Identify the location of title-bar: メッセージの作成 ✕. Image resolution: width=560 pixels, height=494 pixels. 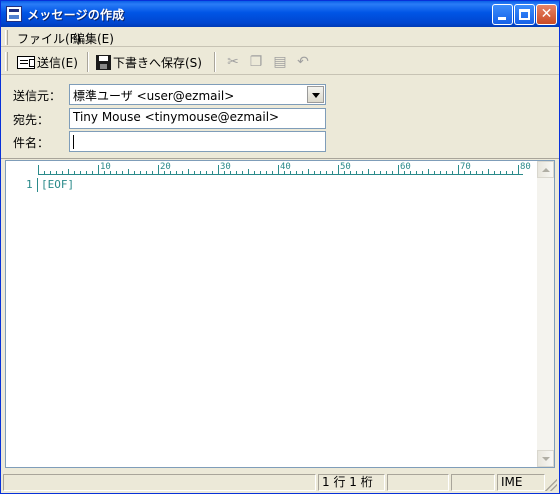
(280, 14).